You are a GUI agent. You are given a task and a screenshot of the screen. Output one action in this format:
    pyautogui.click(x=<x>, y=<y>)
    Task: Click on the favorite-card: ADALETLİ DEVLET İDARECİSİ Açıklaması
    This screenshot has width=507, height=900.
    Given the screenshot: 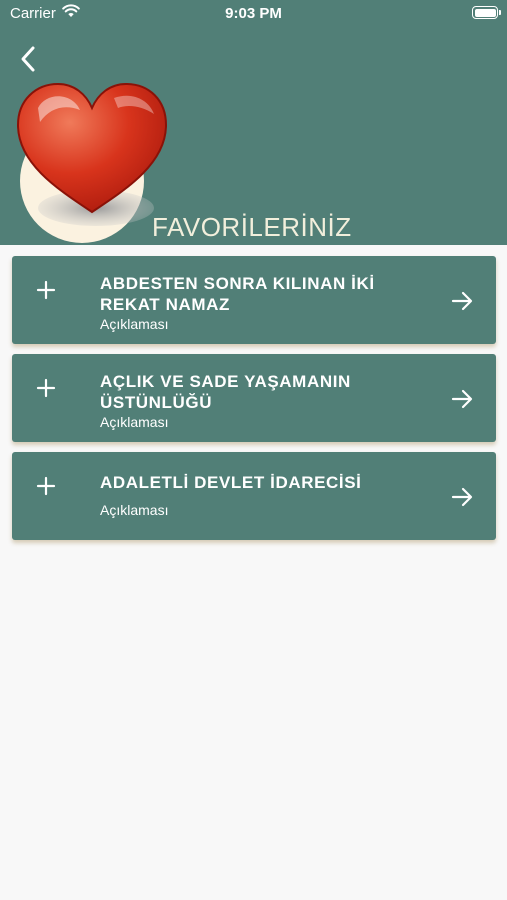 What is the action you would take?
    pyautogui.click(x=254, y=496)
    